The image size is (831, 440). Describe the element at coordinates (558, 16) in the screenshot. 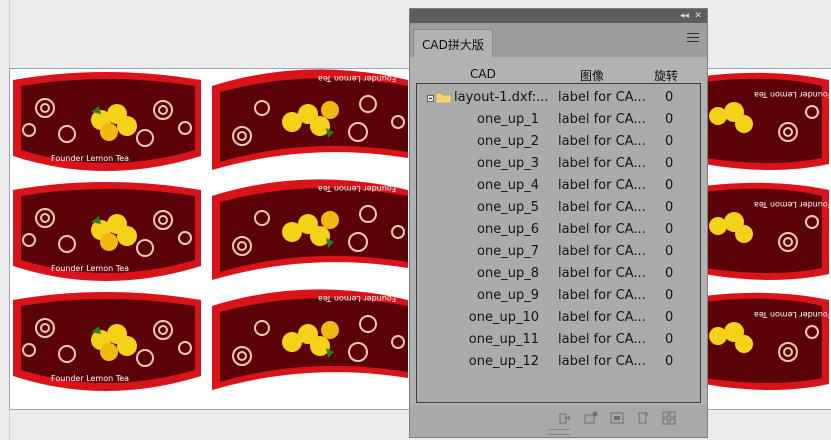

I see `panel-titlebar: ◂◂ ✕` at that location.